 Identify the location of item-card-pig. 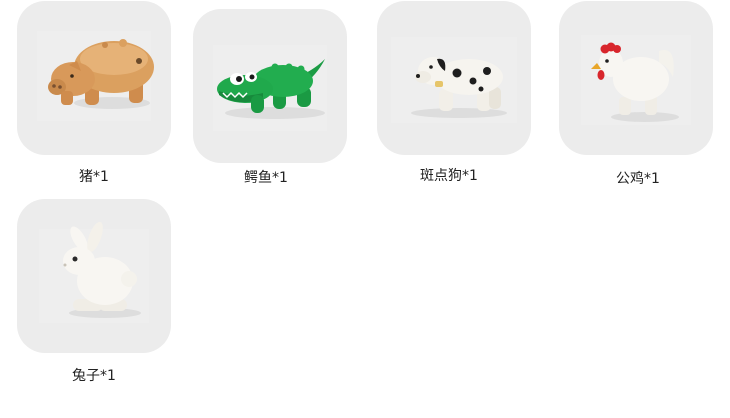
(94, 78).